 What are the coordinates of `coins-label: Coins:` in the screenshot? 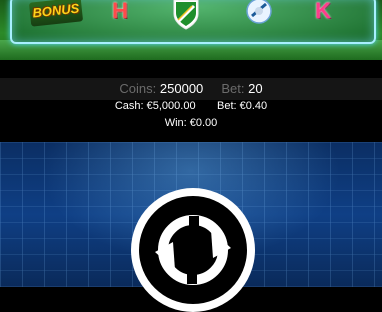 It's located at (138, 88).